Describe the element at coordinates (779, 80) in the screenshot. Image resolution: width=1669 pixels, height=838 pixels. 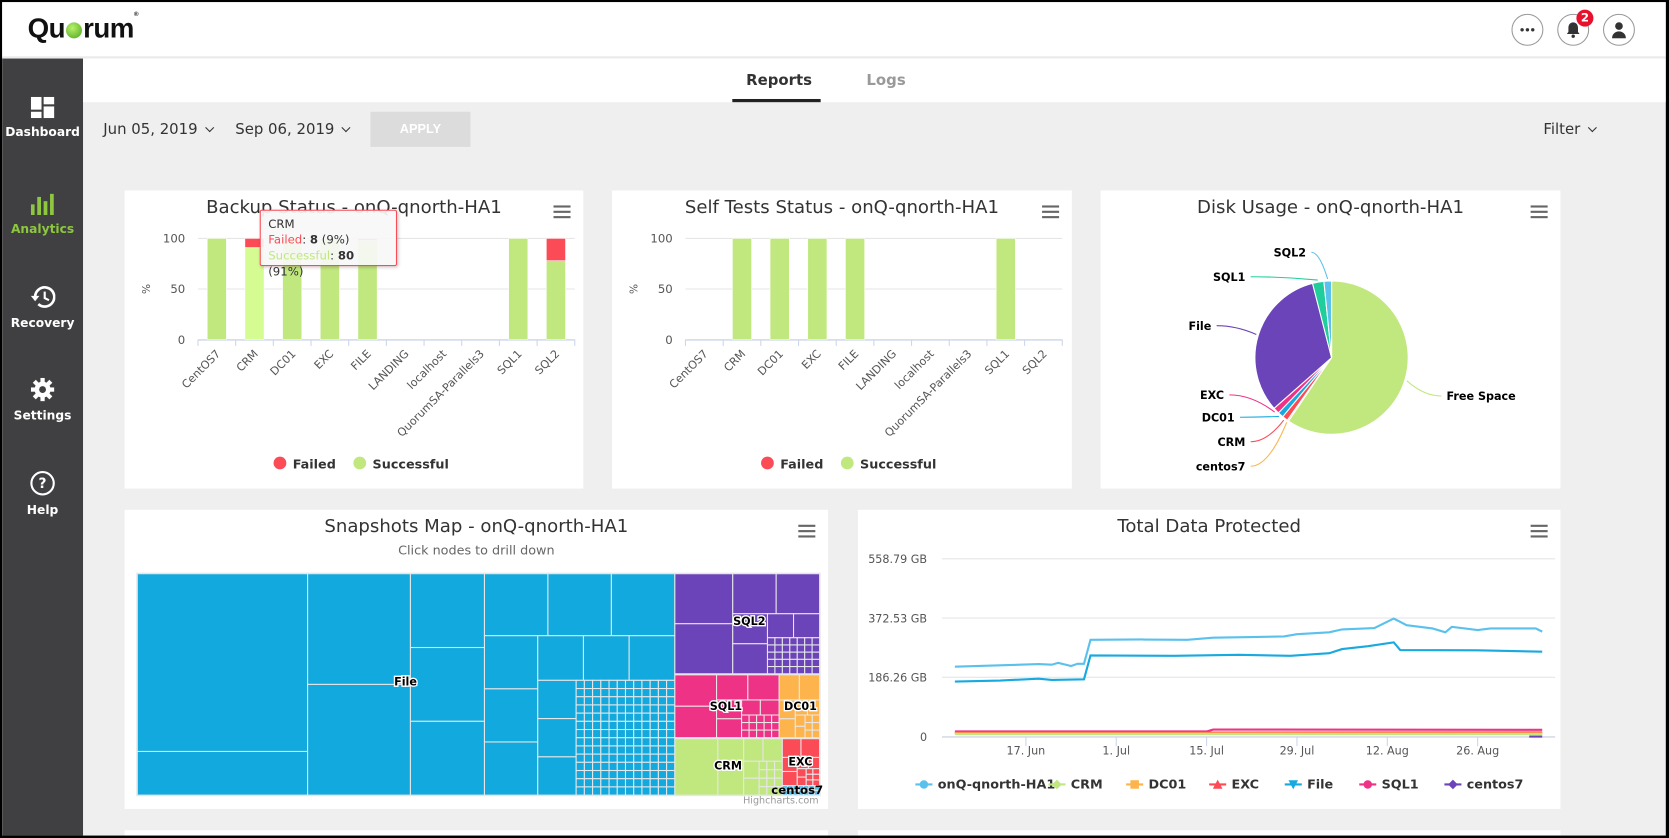
I see `tab-reports: Reports` at that location.